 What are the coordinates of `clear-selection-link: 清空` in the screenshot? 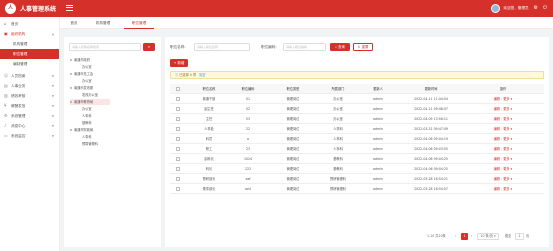 It's located at (202, 75).